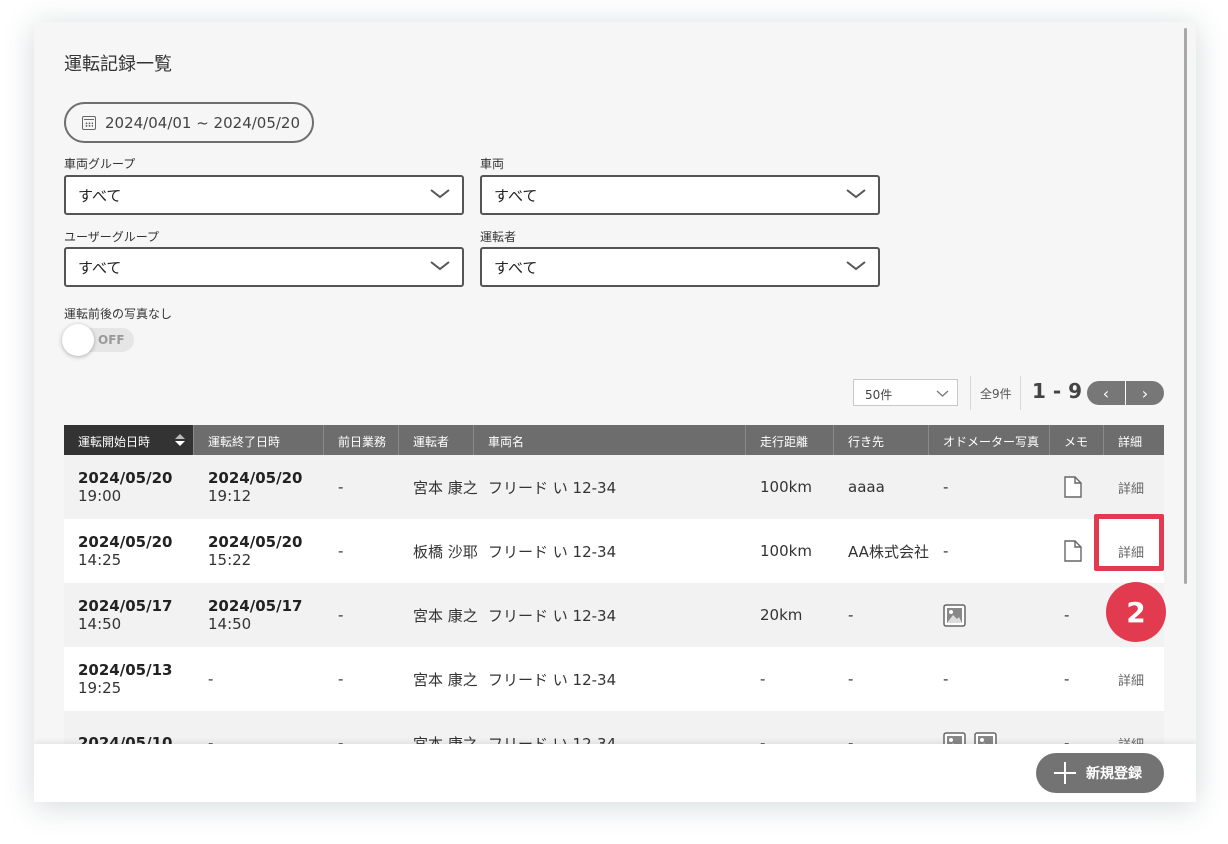  I want to click on vehicle-label: 車両, so click(492, 164).